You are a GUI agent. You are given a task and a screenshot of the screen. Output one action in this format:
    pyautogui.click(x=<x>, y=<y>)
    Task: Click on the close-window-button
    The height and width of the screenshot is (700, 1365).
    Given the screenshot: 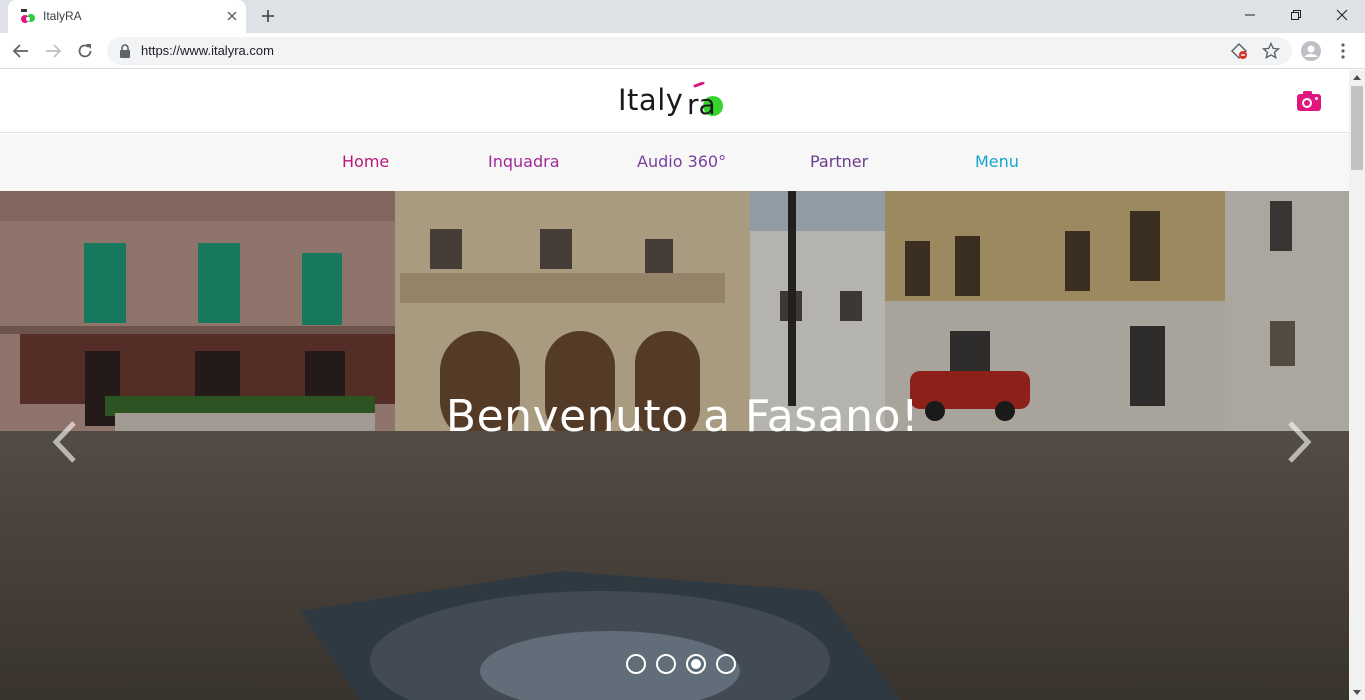 What is the action you would take?
    pyautogui.click(x=1342, y=15)
    